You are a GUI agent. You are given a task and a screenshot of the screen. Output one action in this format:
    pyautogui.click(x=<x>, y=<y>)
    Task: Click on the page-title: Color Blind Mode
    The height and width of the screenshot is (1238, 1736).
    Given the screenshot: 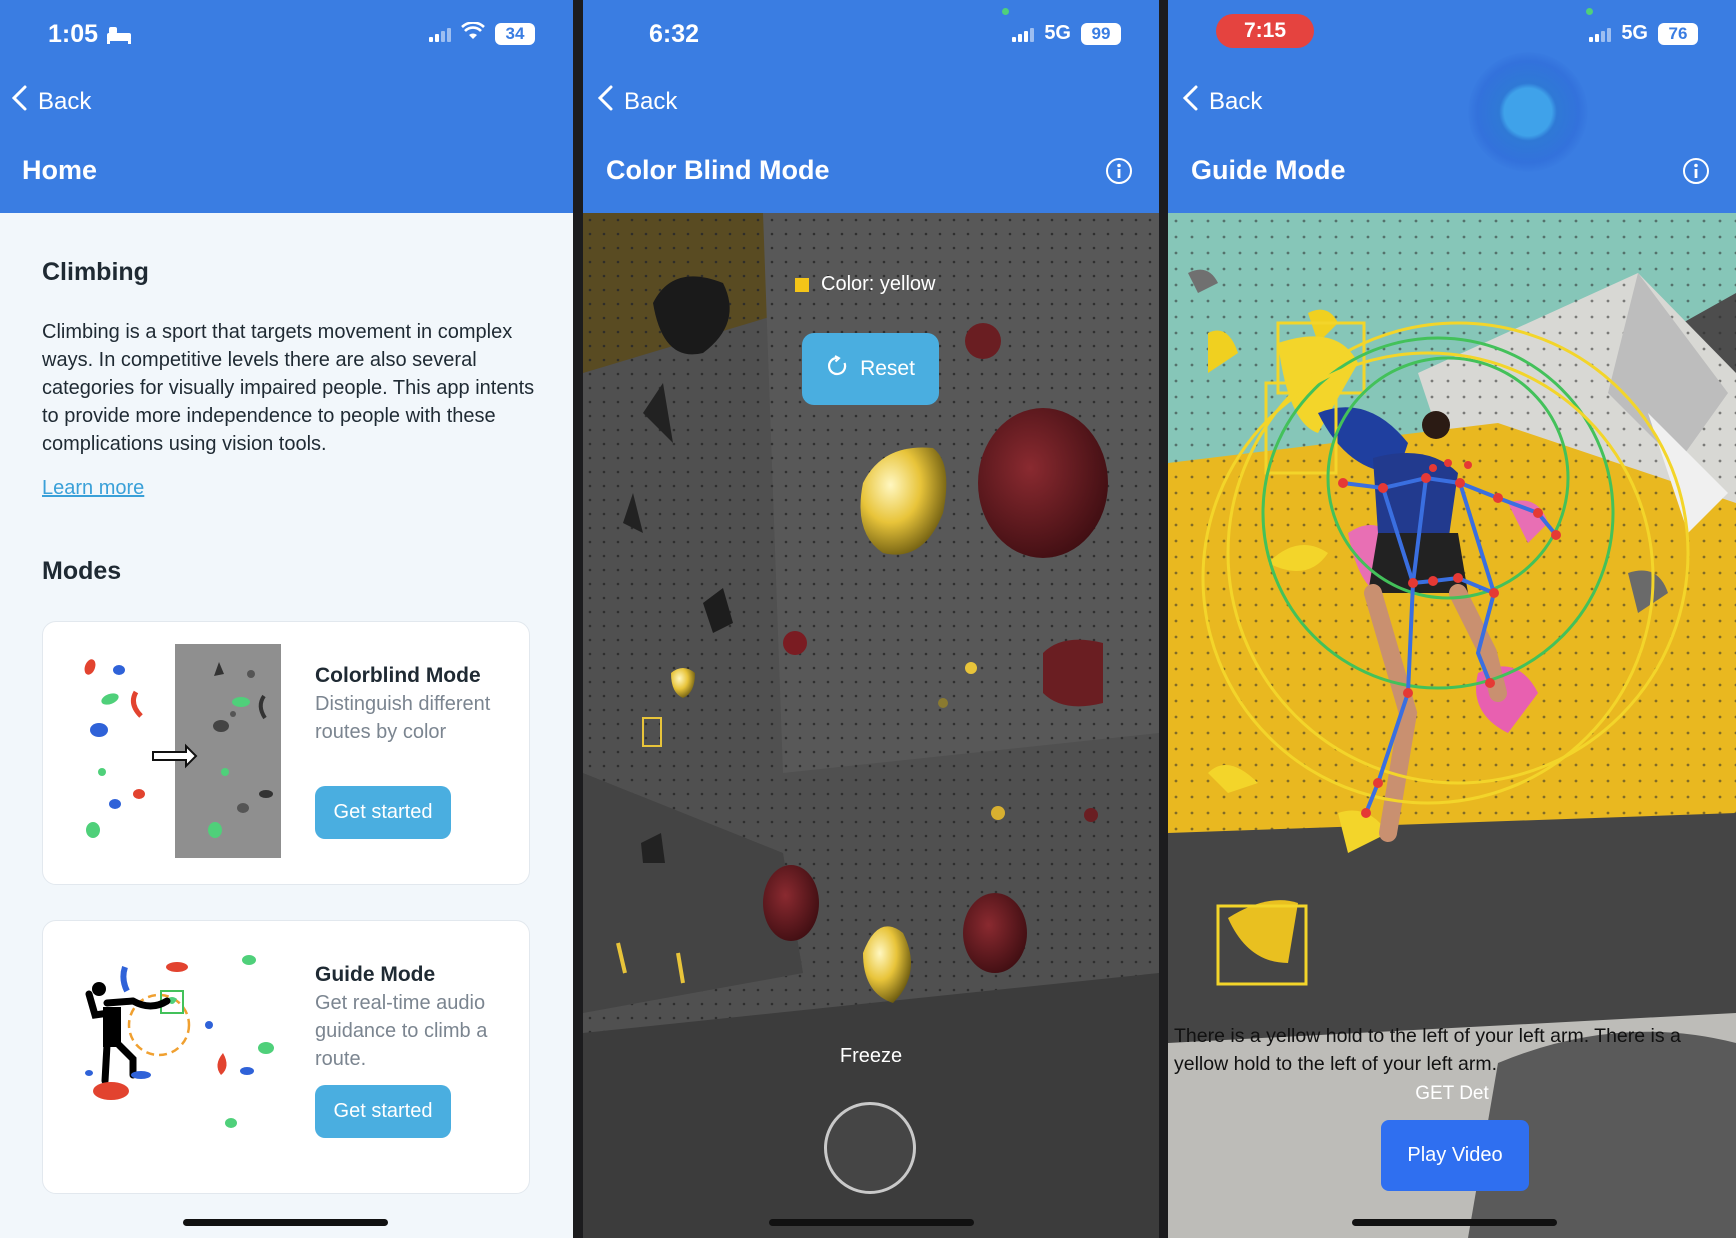 What is the action you would take?
    pyautogui.click(x=718, y=170)
    